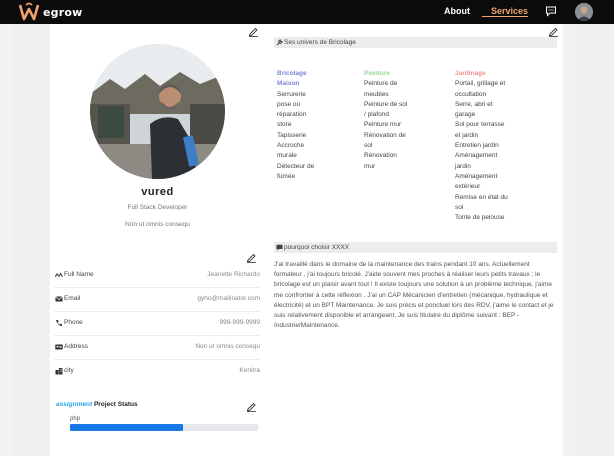 The width and height of the screenshot is (614, 456). Describe the element at coordinates (509, 11) in the screenshot. I see `nav-services-link: Services` at that location.